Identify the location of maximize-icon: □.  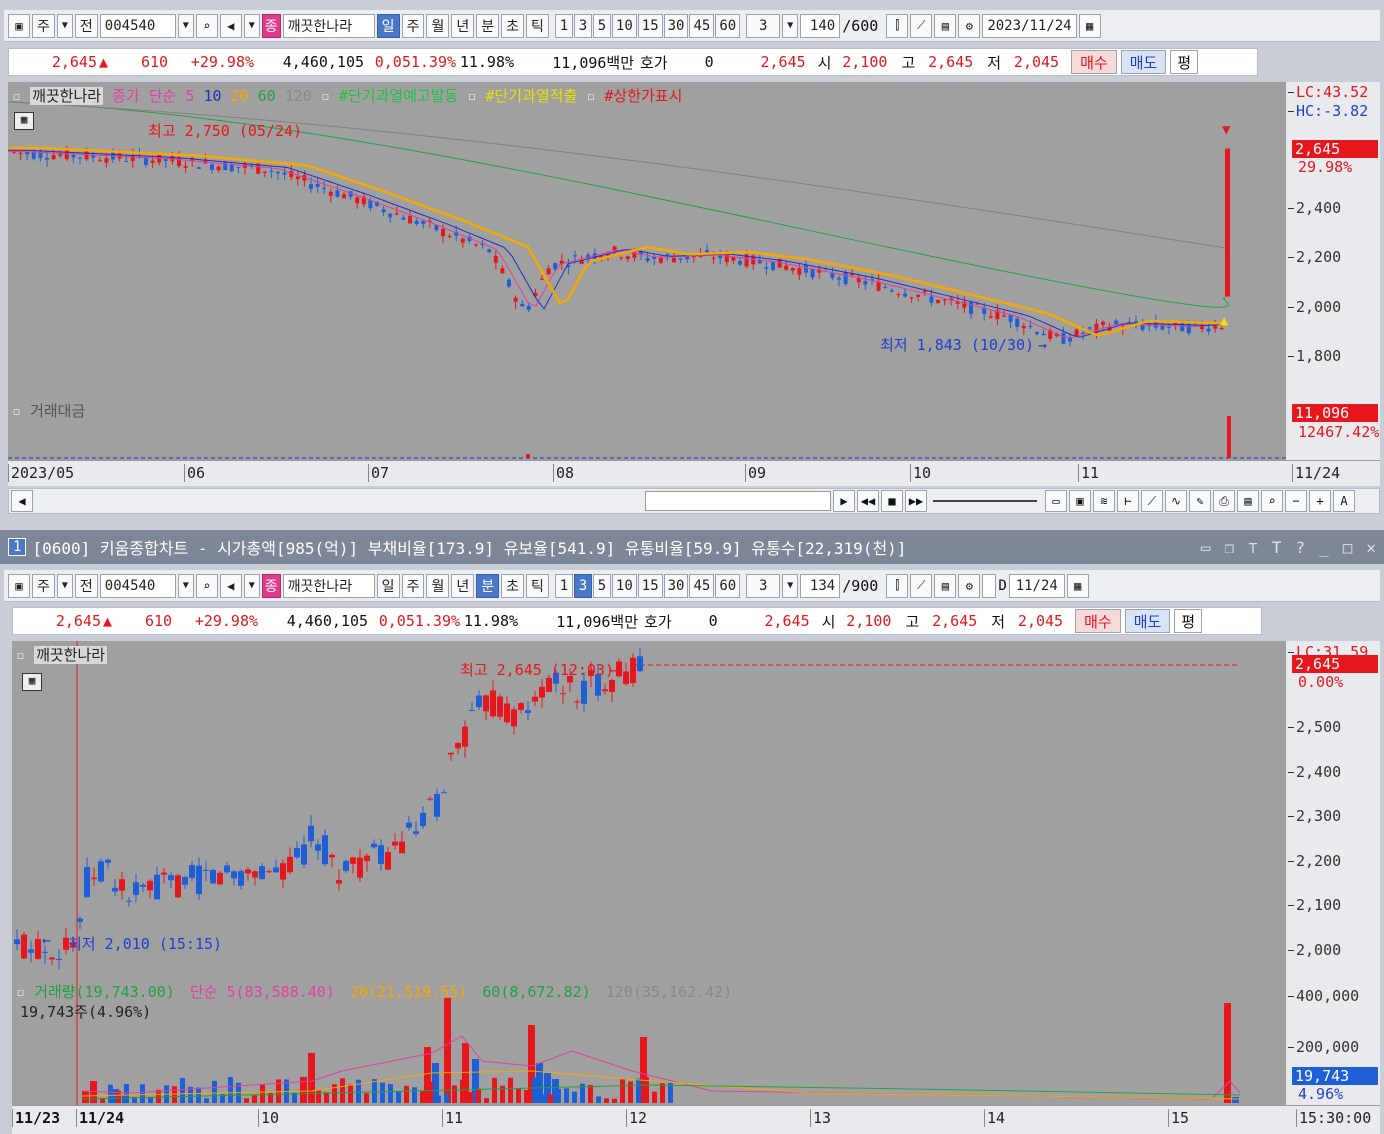
(1348, 547).